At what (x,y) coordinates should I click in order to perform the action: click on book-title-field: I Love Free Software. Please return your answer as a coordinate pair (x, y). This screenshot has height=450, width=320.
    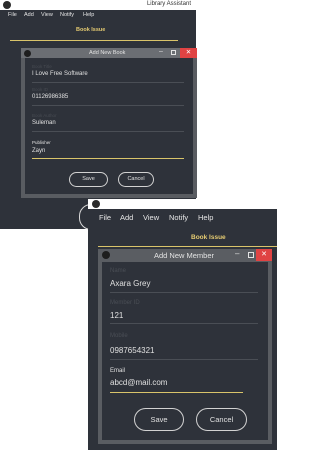
    Looking at the image, I should click on (60, 74).